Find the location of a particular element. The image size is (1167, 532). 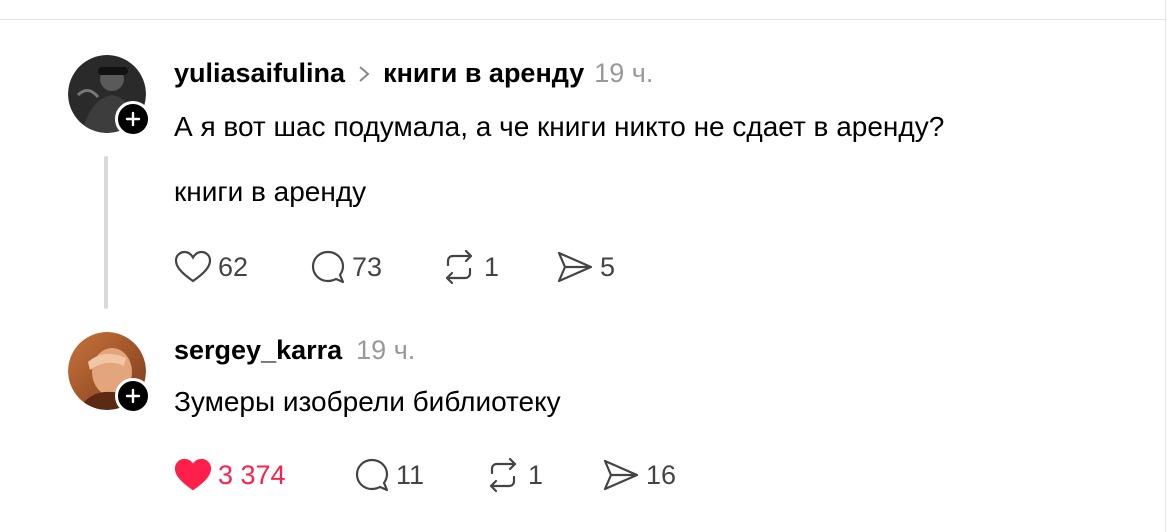

divider is located at coordinates (583, 19).